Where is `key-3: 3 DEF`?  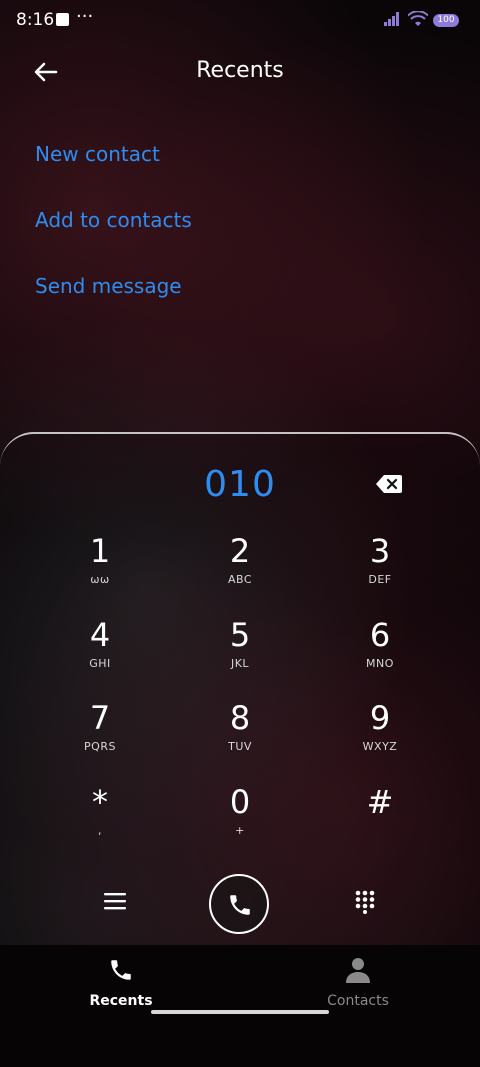
key-3: 3 DEF is located at coordinates (380, 573).